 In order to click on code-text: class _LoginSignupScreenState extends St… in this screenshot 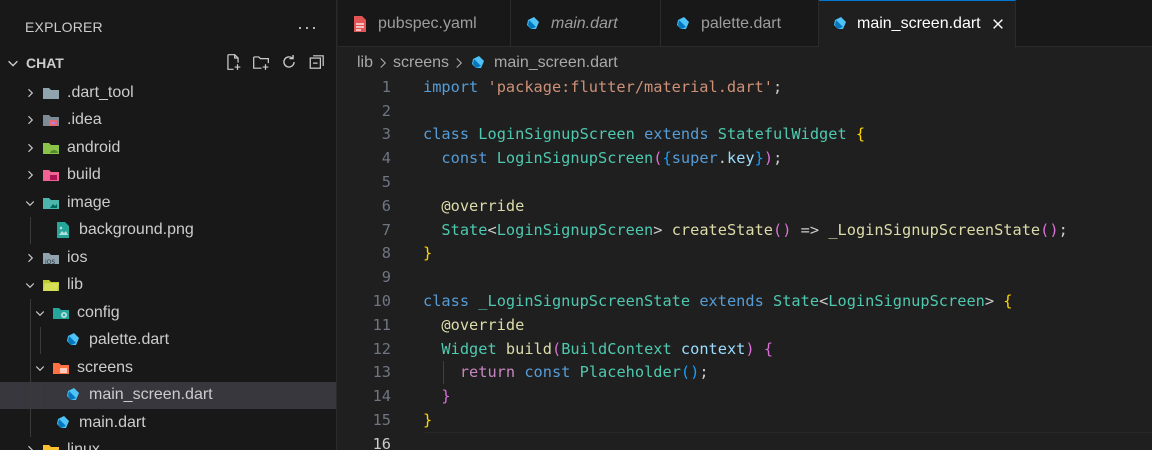, I will do `click(718, 301)`.